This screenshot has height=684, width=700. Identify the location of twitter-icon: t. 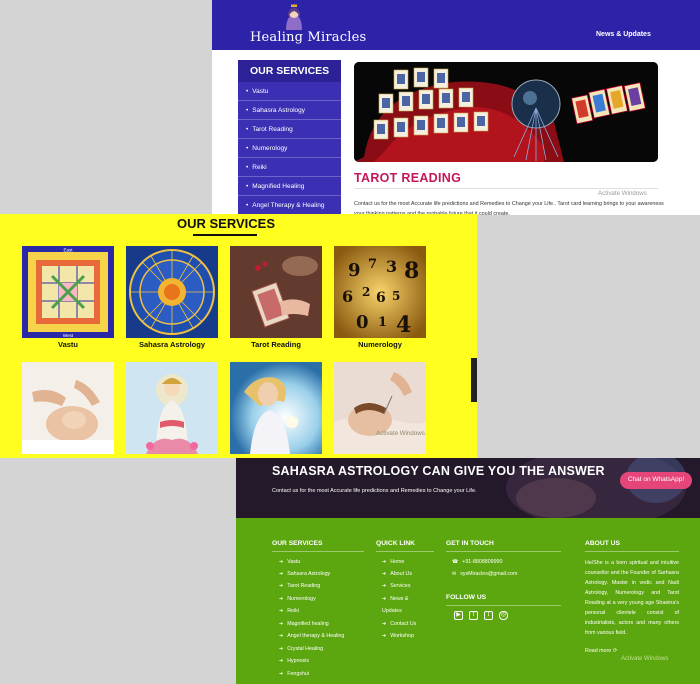
(488, 615).